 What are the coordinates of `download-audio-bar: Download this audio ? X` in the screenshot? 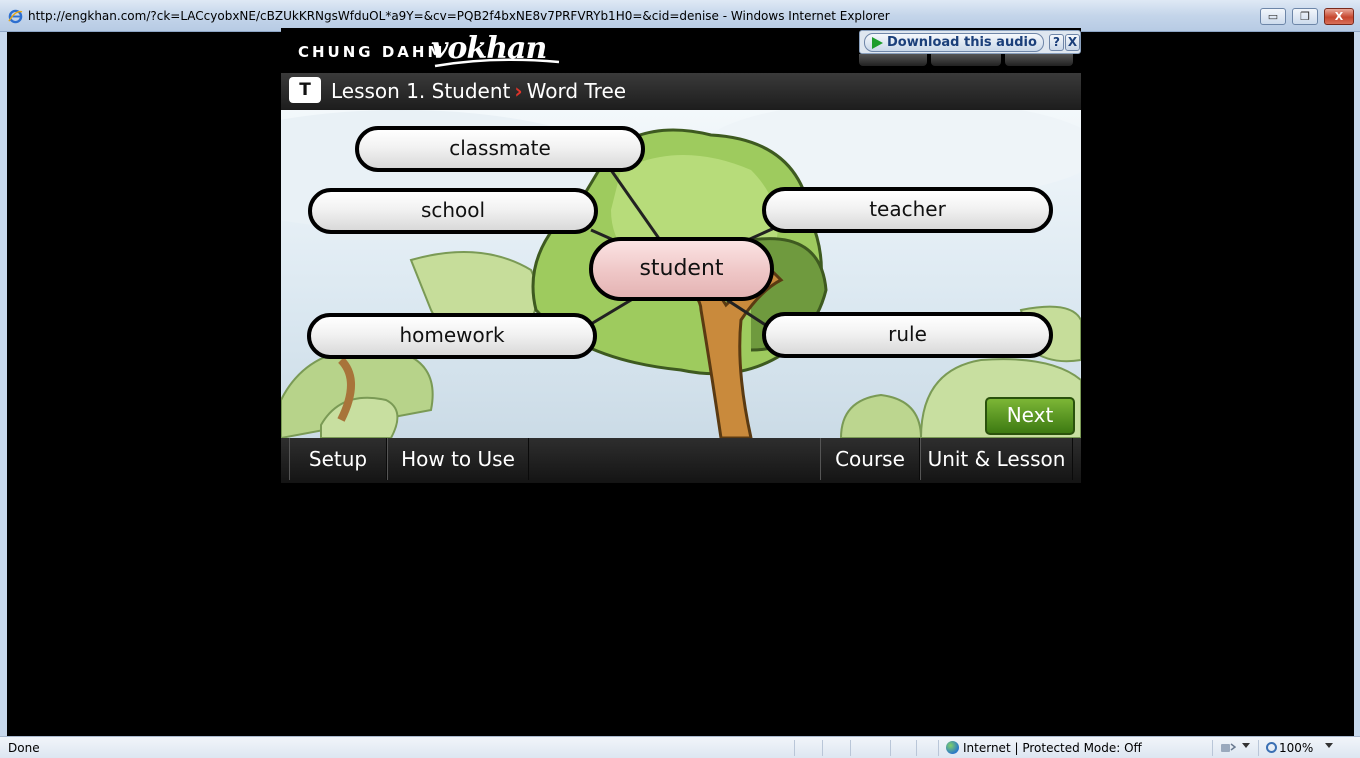 It's located at (970, 42).